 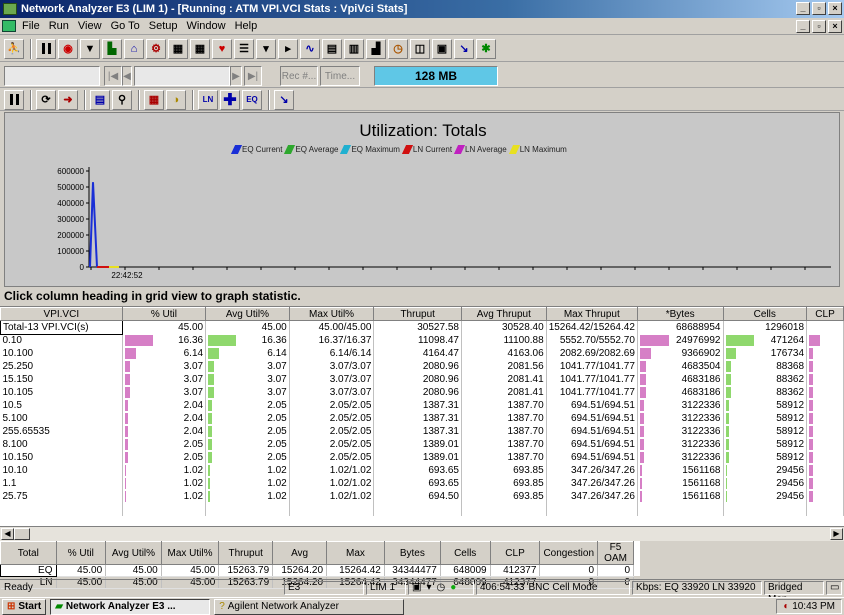 What do you see at coordinates (68, 48) in the screenshot?
I see `capture-icon: ◉` at bounding box center [68, 48].